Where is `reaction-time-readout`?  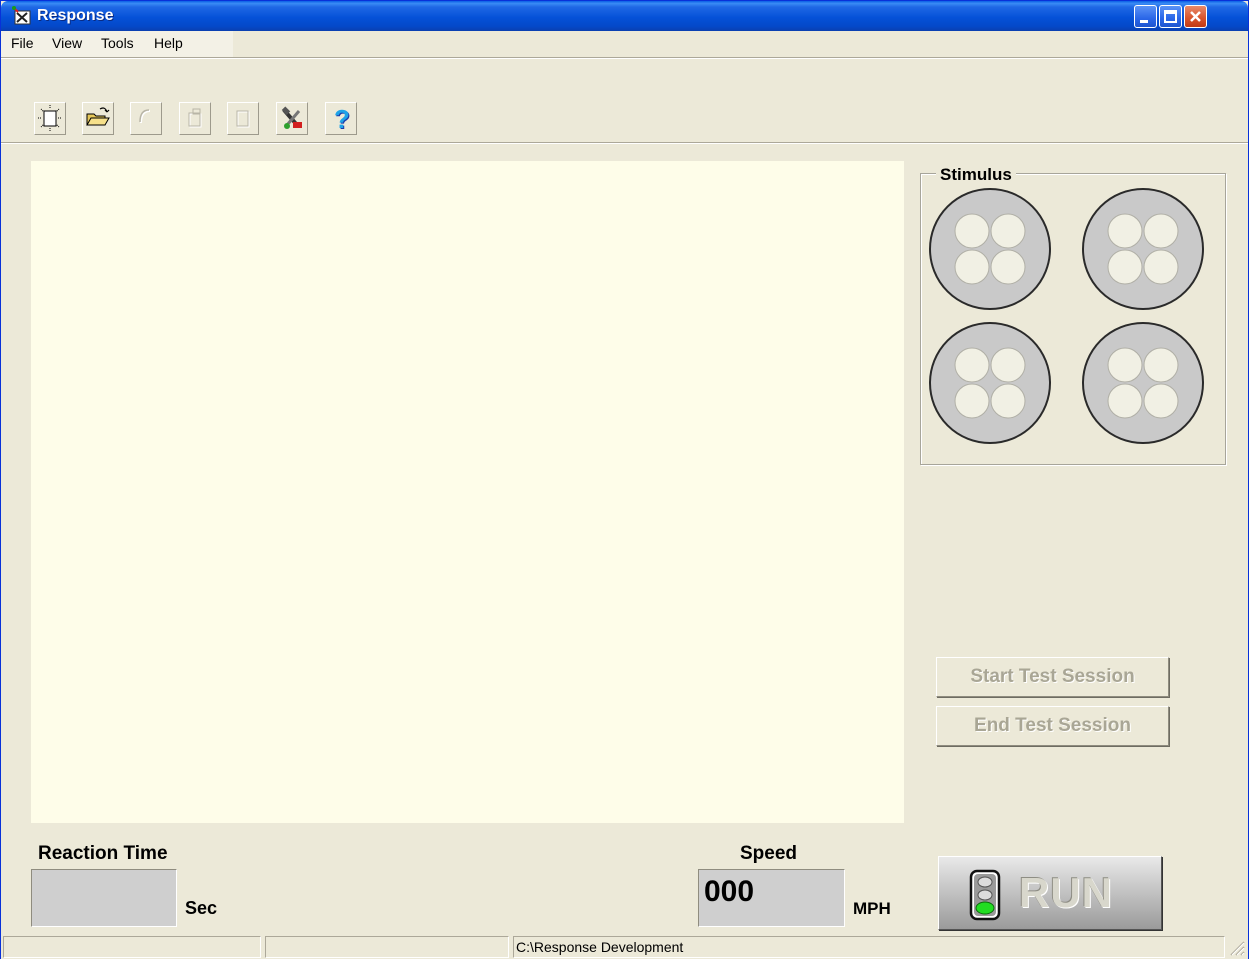 reaction-time-readout is located at coordinates (104, 898).